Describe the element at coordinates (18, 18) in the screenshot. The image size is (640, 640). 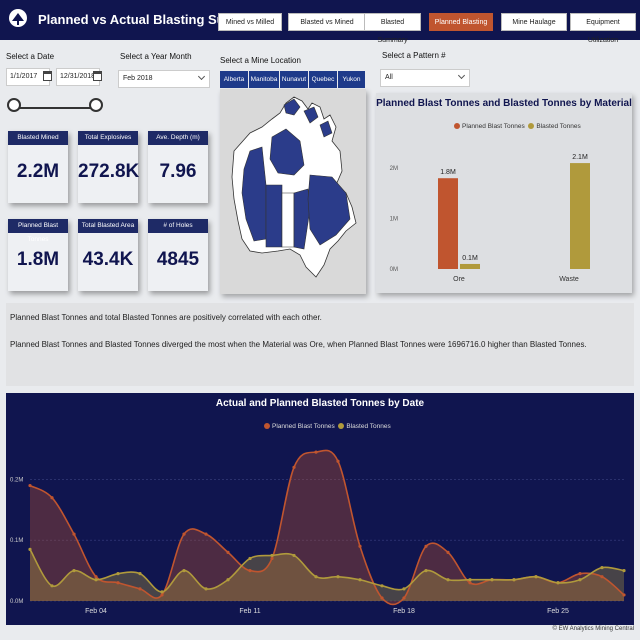
I see `mining-logo-icon` at that location.